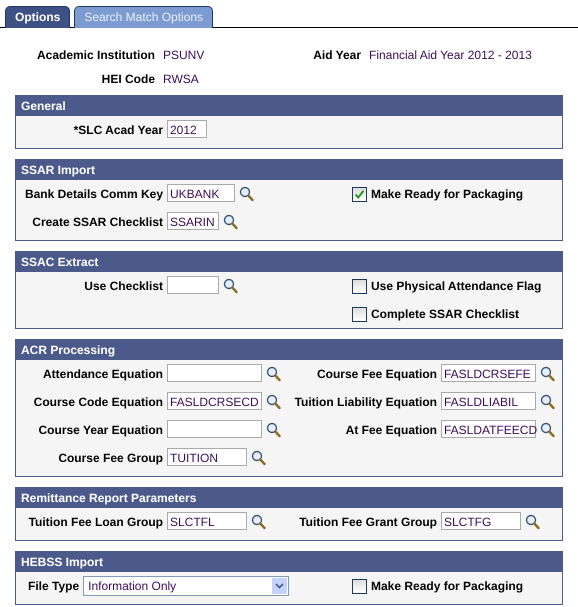 The width and height of the screenshot is (578, 607). I want to click on checkbox-label: Complete SSAR Checklist, so click(445, 313).